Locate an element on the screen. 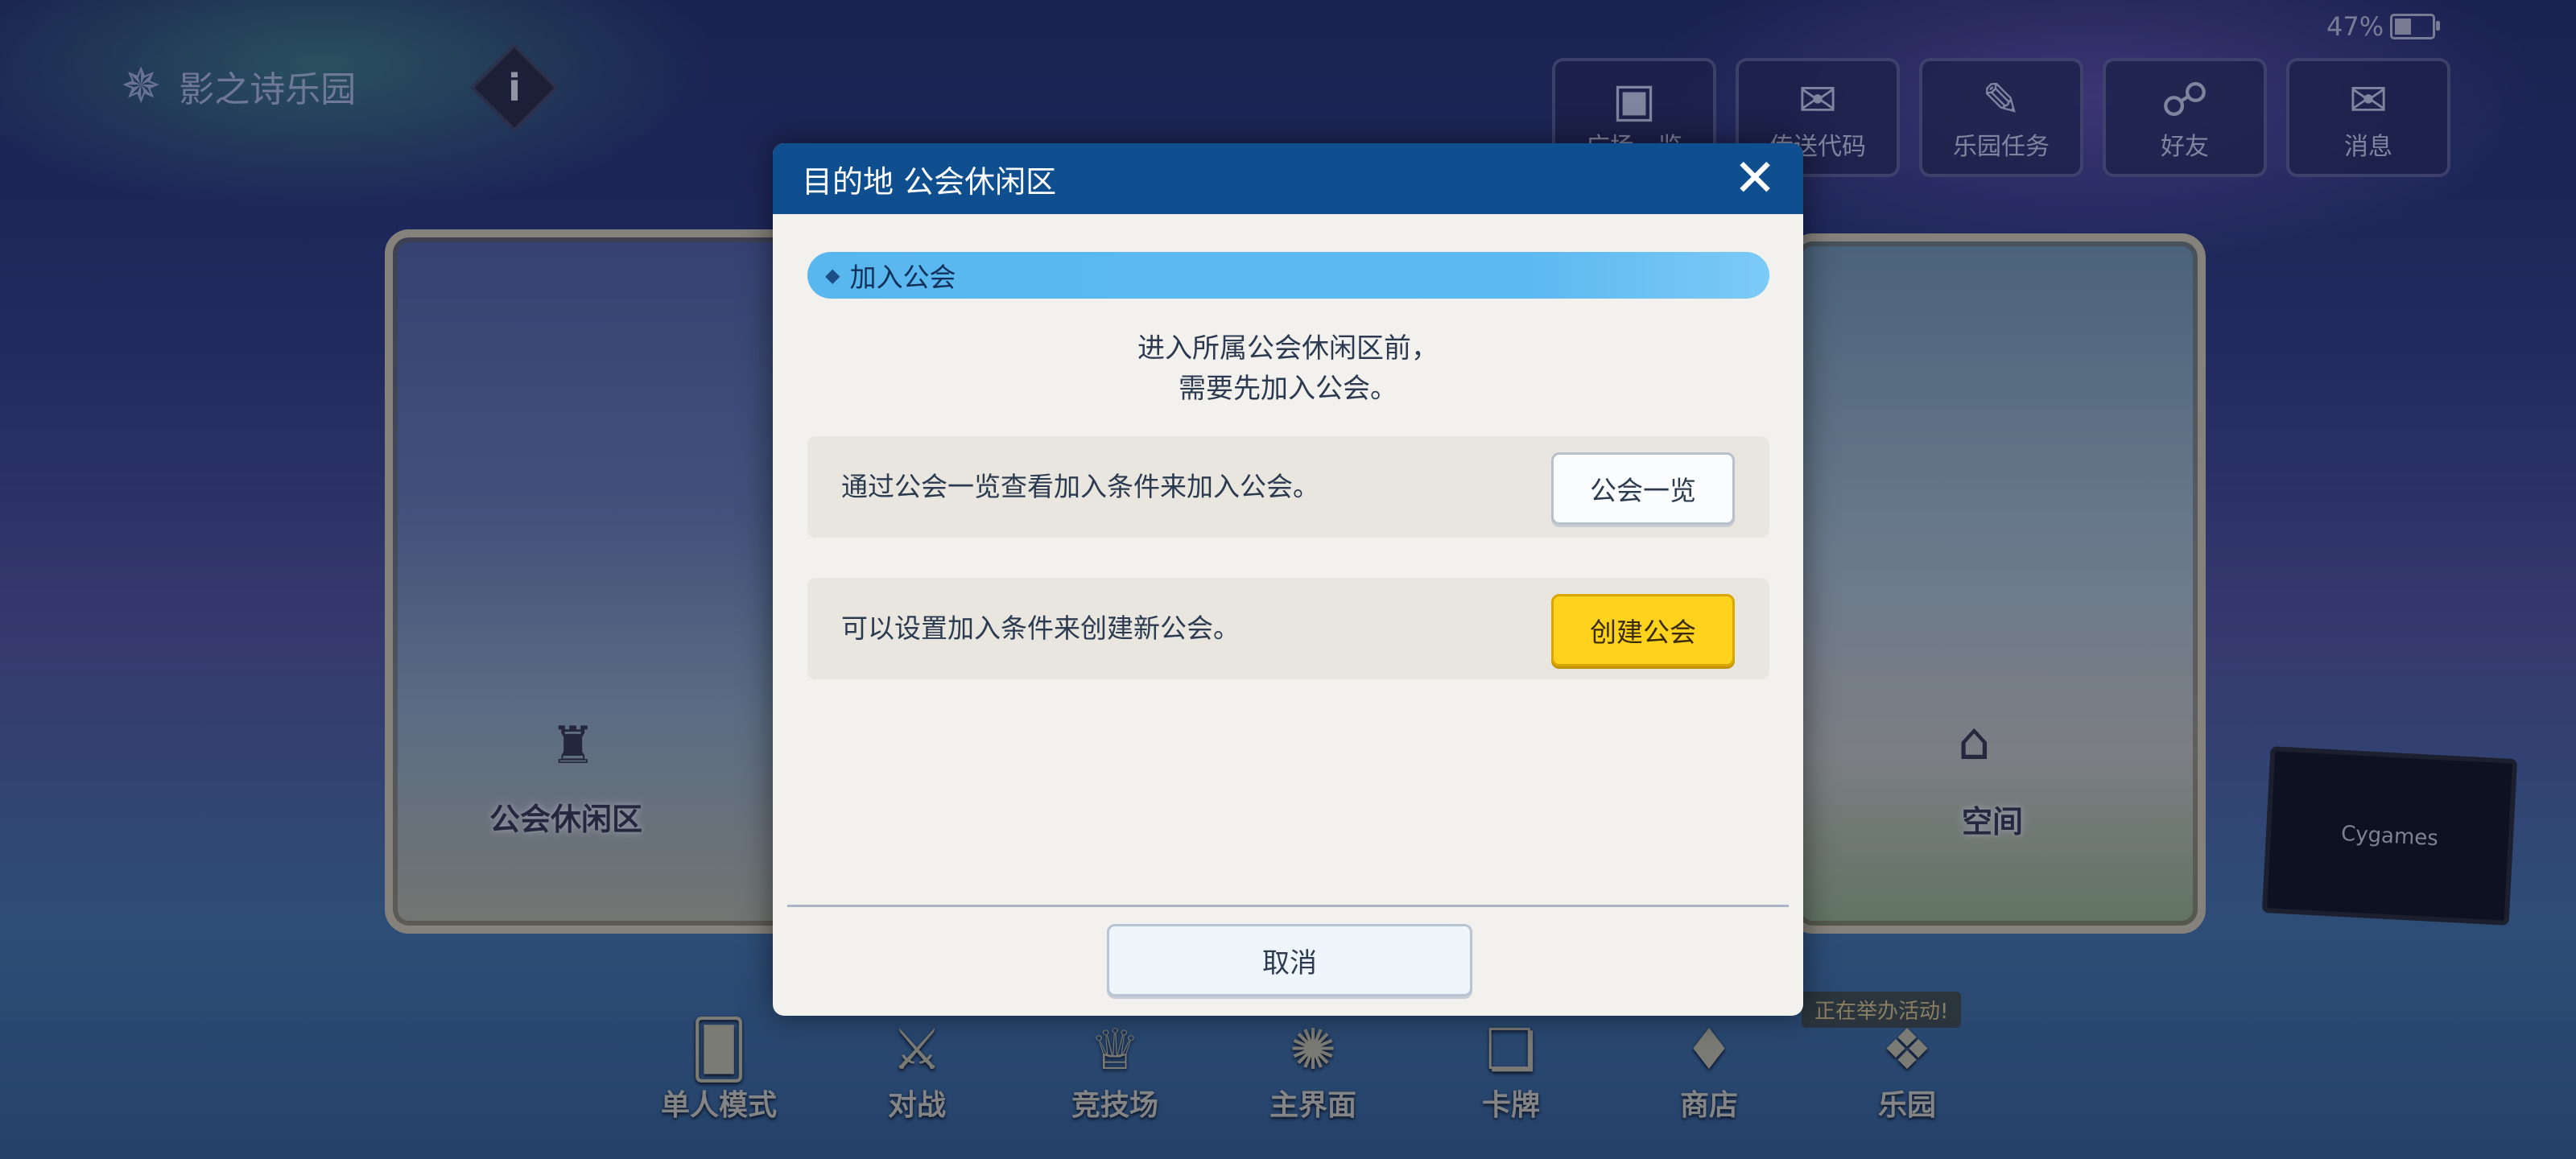 Image resolution: width=2576 pixels, height=1159 pixels. divider is located at coordinates (1288, 906).